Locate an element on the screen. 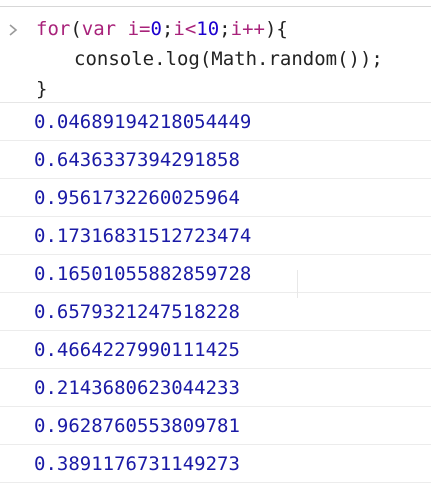 This screenshot has height=491, width=431. console-output-row: 0.2143680623044233 is located at coordinates (215, 388).